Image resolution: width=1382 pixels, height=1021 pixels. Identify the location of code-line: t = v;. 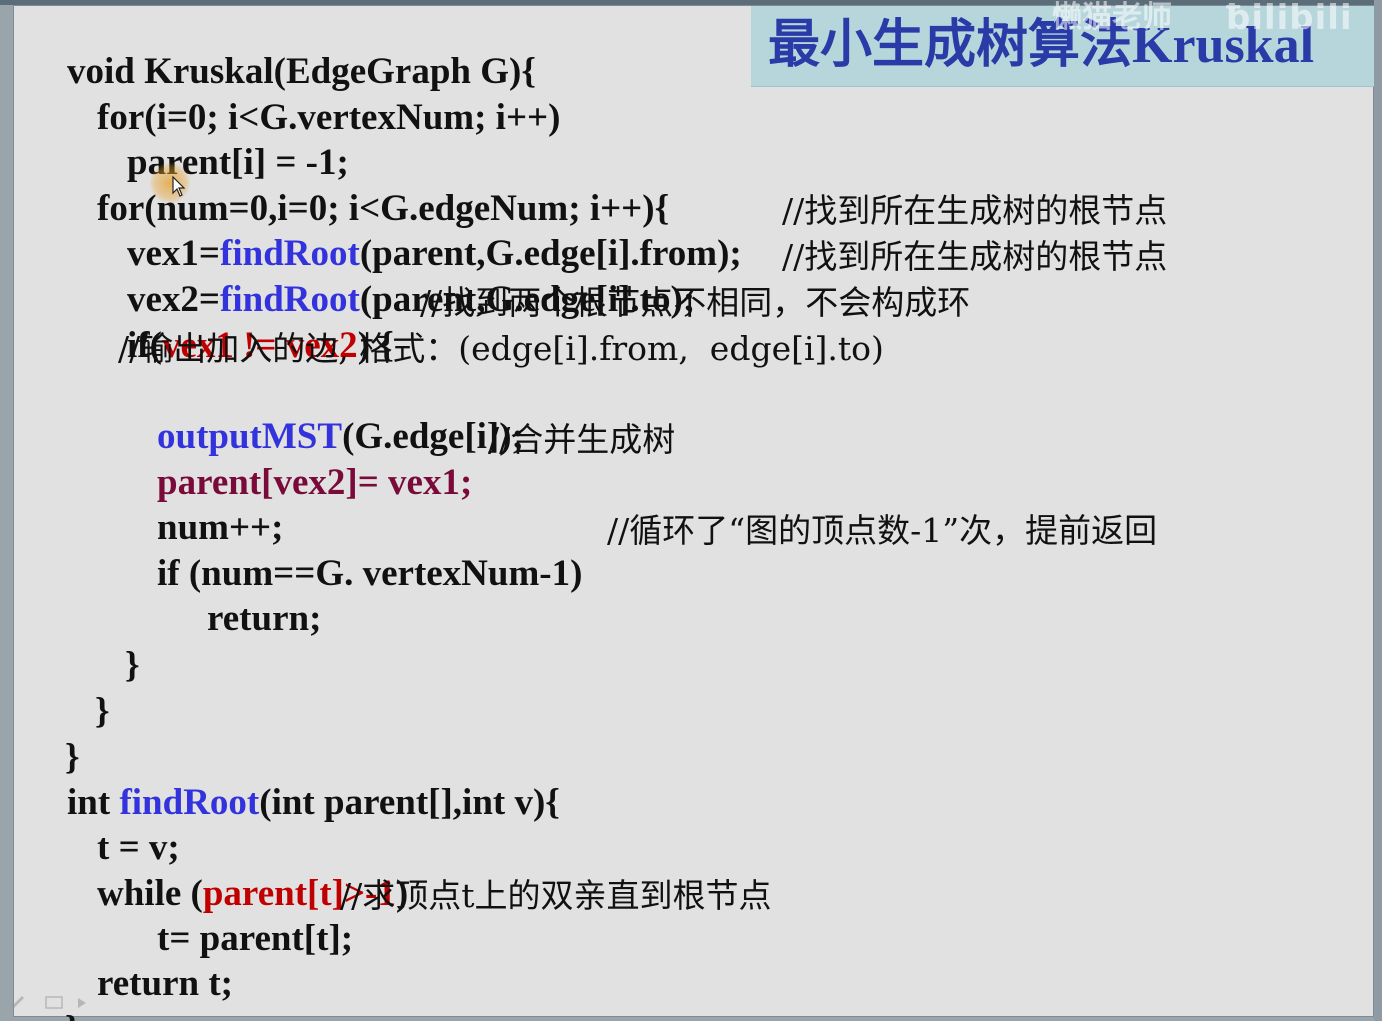
(120, 825).